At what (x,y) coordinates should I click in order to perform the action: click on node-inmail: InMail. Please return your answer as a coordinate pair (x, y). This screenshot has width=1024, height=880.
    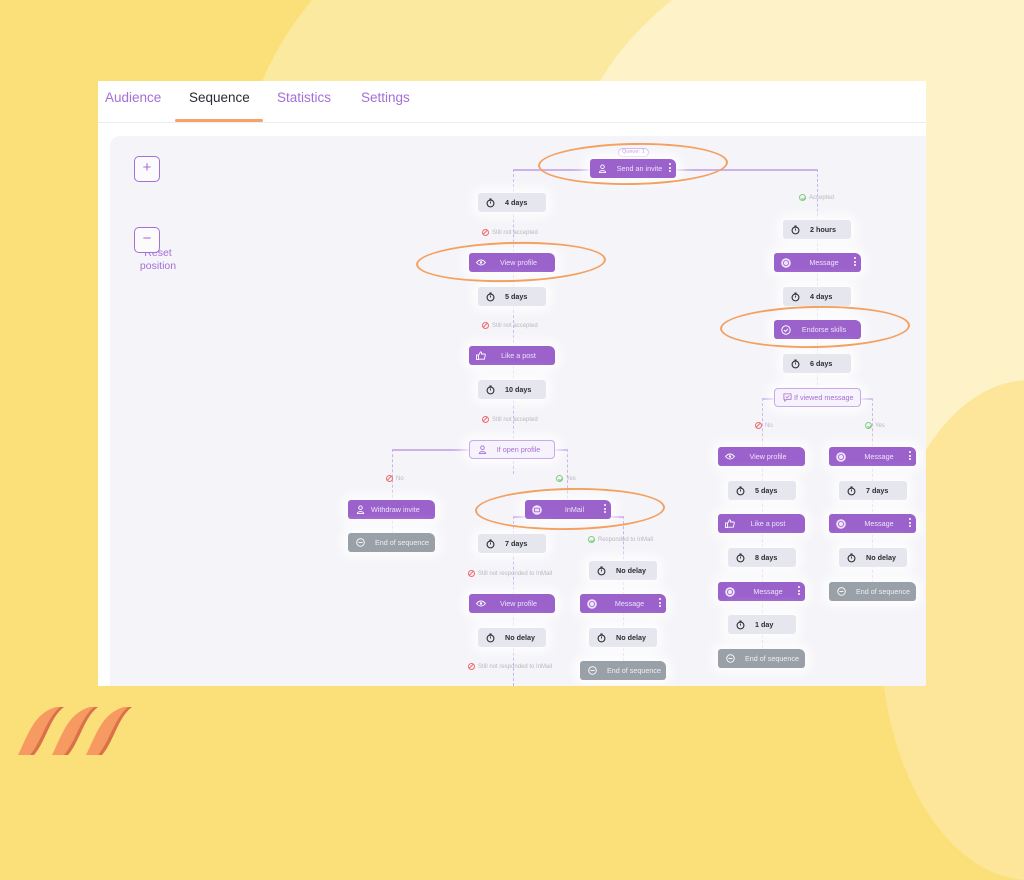
    Looking at the image, I should click on (568, 509).